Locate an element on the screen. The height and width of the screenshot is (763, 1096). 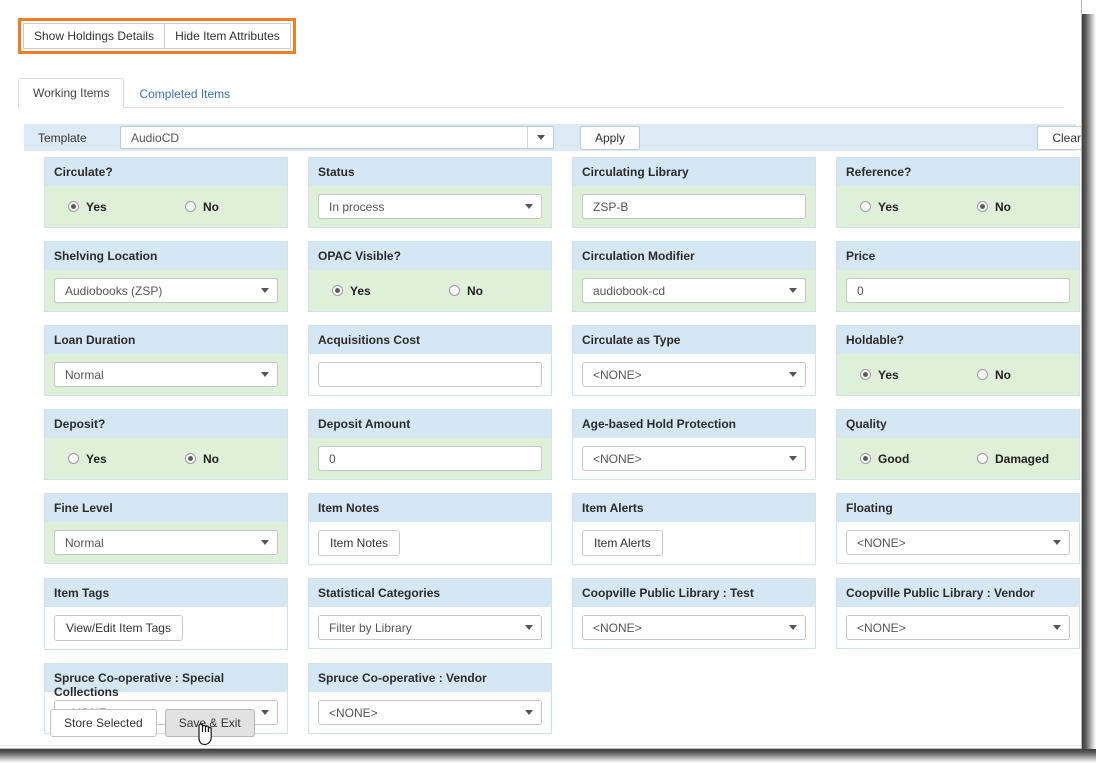
show-holdings-details-button: Show Holdings Details is located at coordinates (94, 36).